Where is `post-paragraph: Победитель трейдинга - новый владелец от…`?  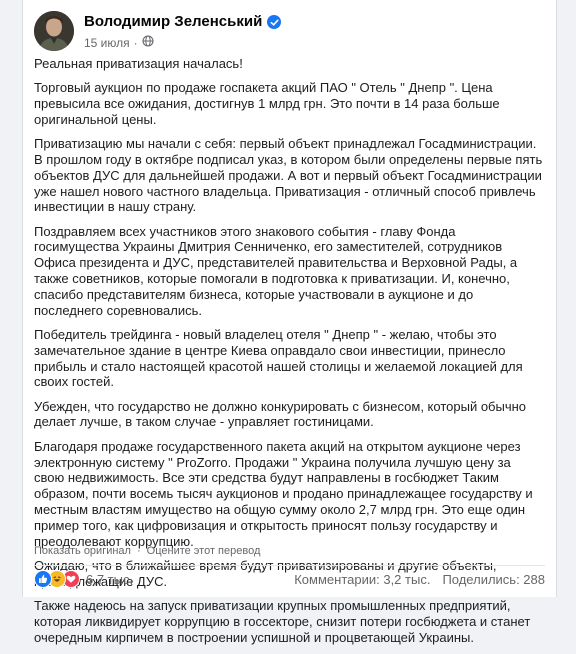 post-paragraph: Победитель трейдинга - новый владелец от… is located at coordinates (278, 358).